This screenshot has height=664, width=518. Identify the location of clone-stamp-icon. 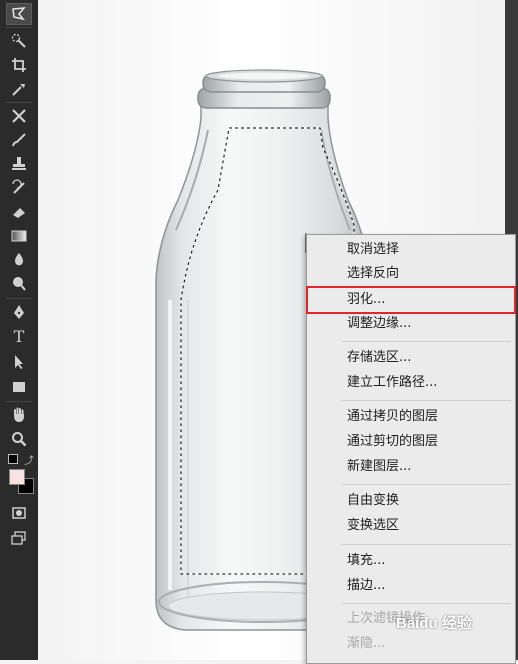
(19, 164).